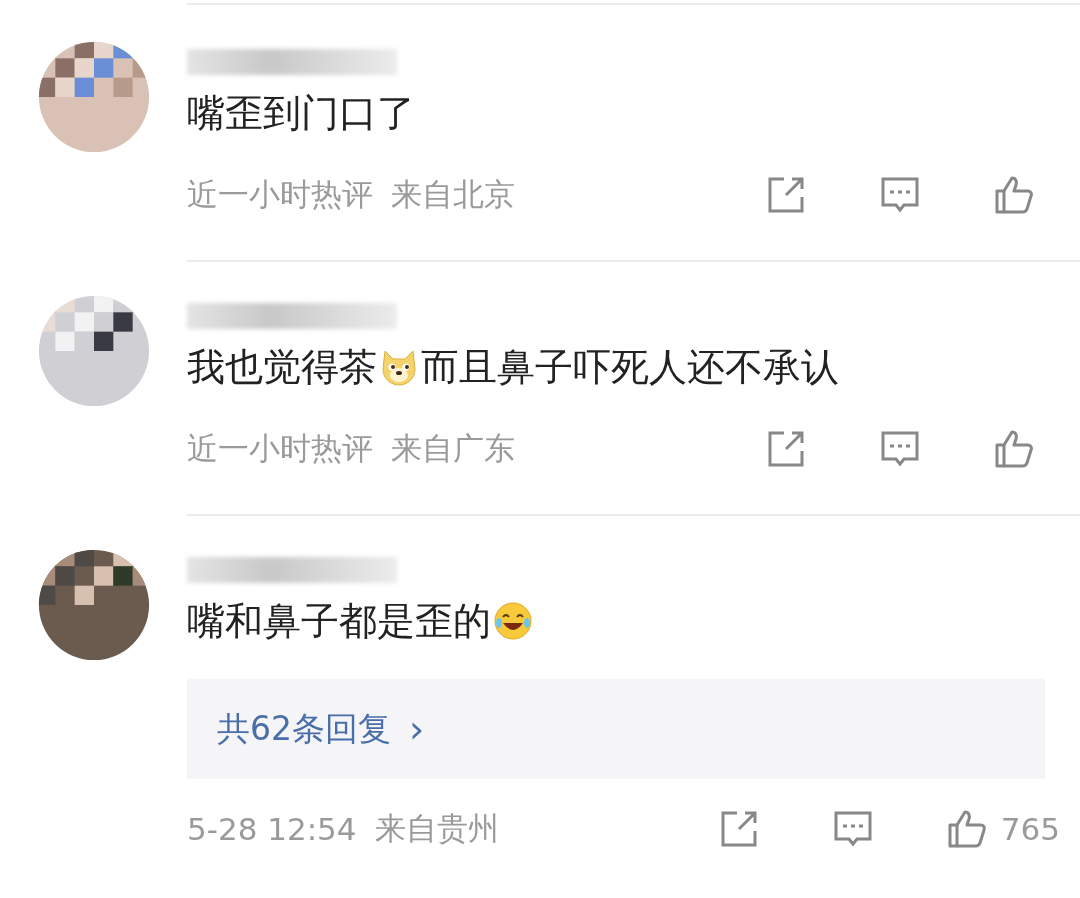 The width and height of the screenshot is (1080, 898). Describe the element at coordinates (301, 113) in the screenshot. I see `comment-text: 嘴歪到门口了` at that location.